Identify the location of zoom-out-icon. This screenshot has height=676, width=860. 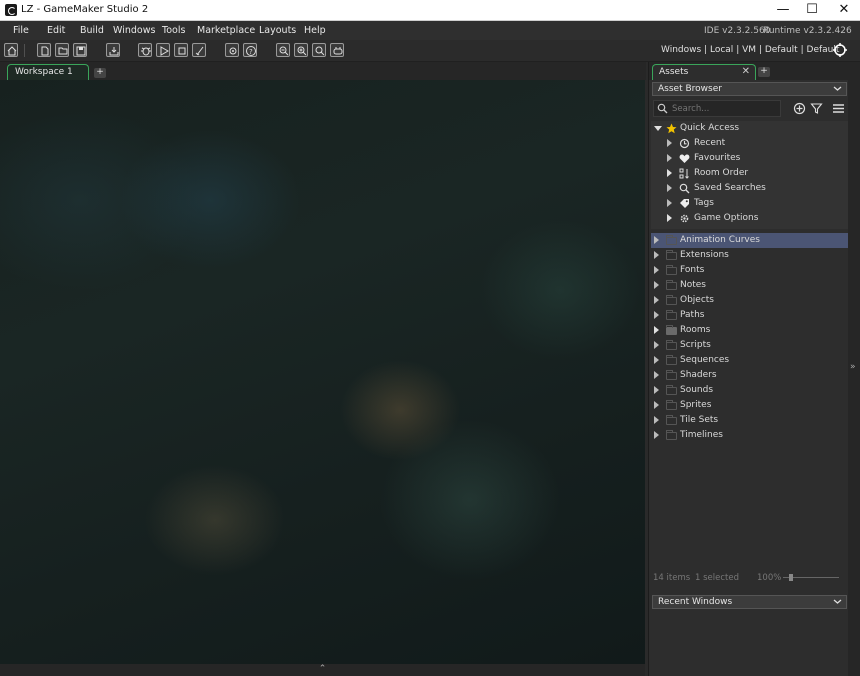
(283, 50).